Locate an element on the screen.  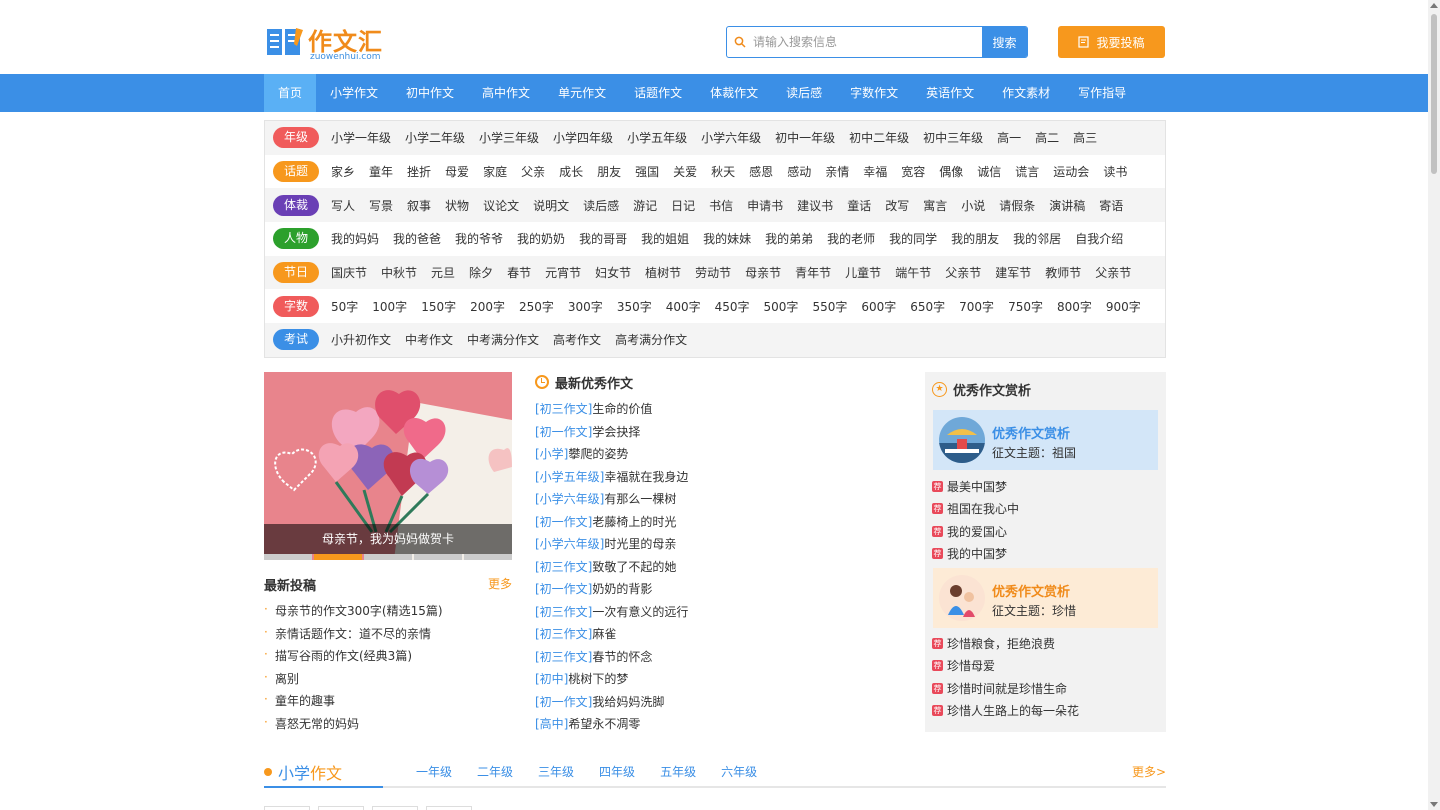
category-link: 450字 is located at coordinates (732, 306).